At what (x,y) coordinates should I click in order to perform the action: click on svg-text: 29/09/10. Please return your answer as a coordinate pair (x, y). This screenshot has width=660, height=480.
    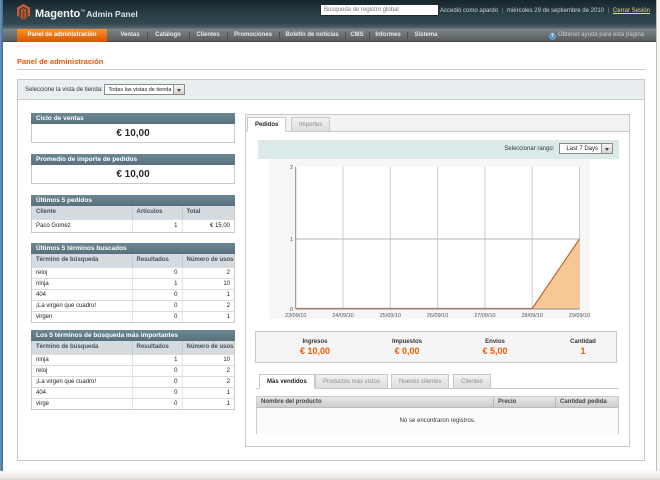
    Looking at the image, I should click on (579, 316).